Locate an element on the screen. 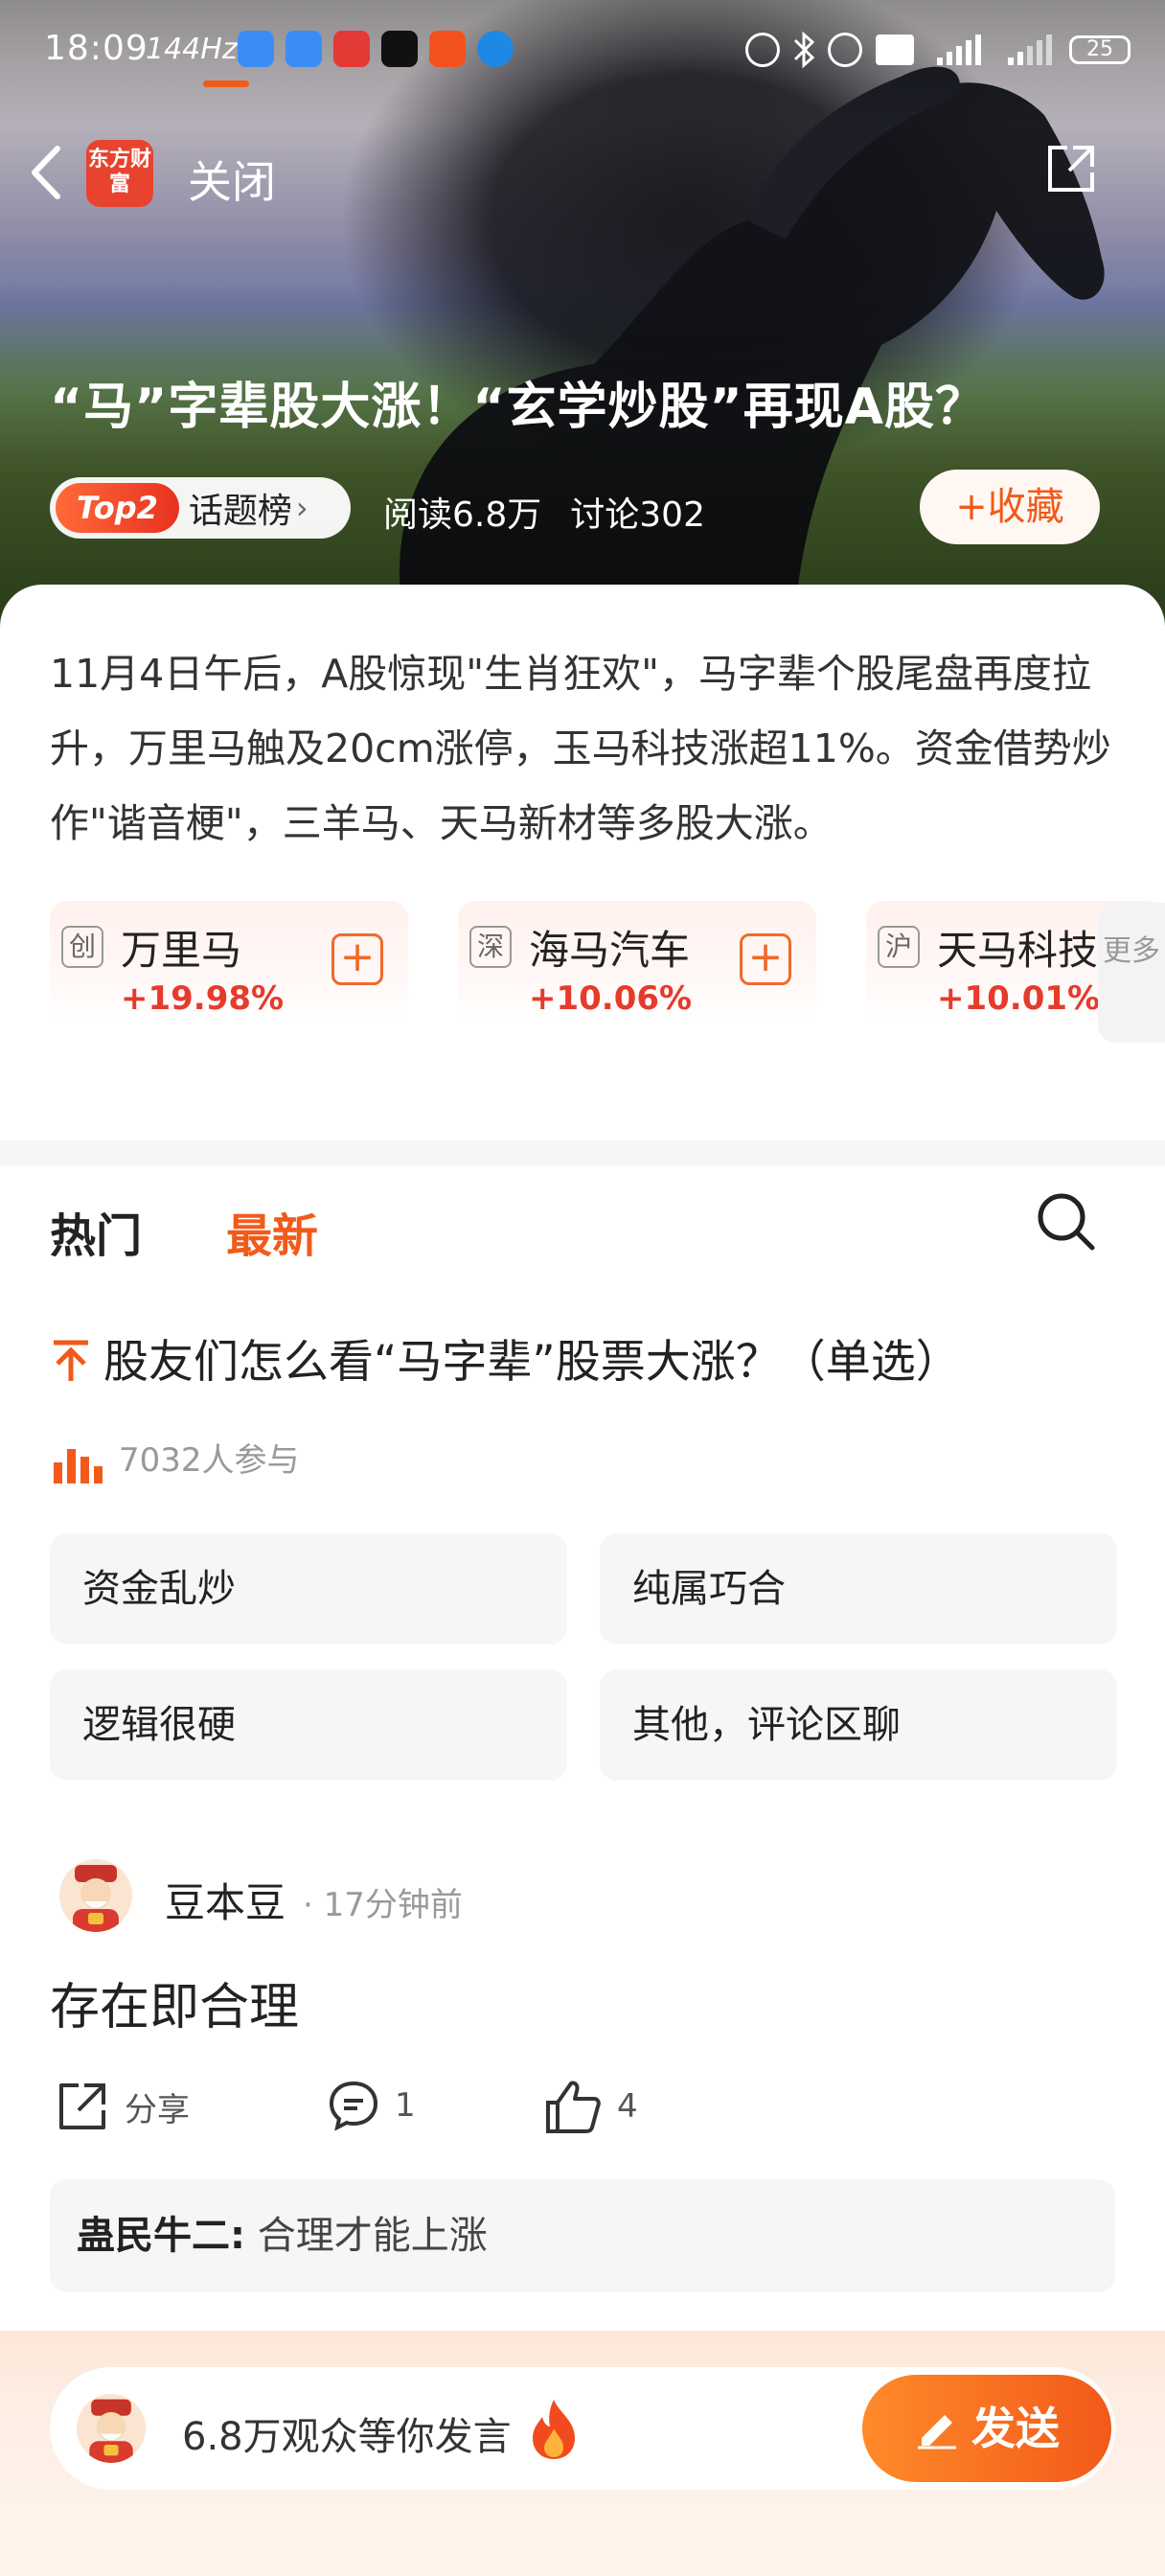 The width and height of the screenshot is (1165, 2576). reply-preview: 蛊民牛二: 合理才能上涨 is located at coordinates (582, 2235).